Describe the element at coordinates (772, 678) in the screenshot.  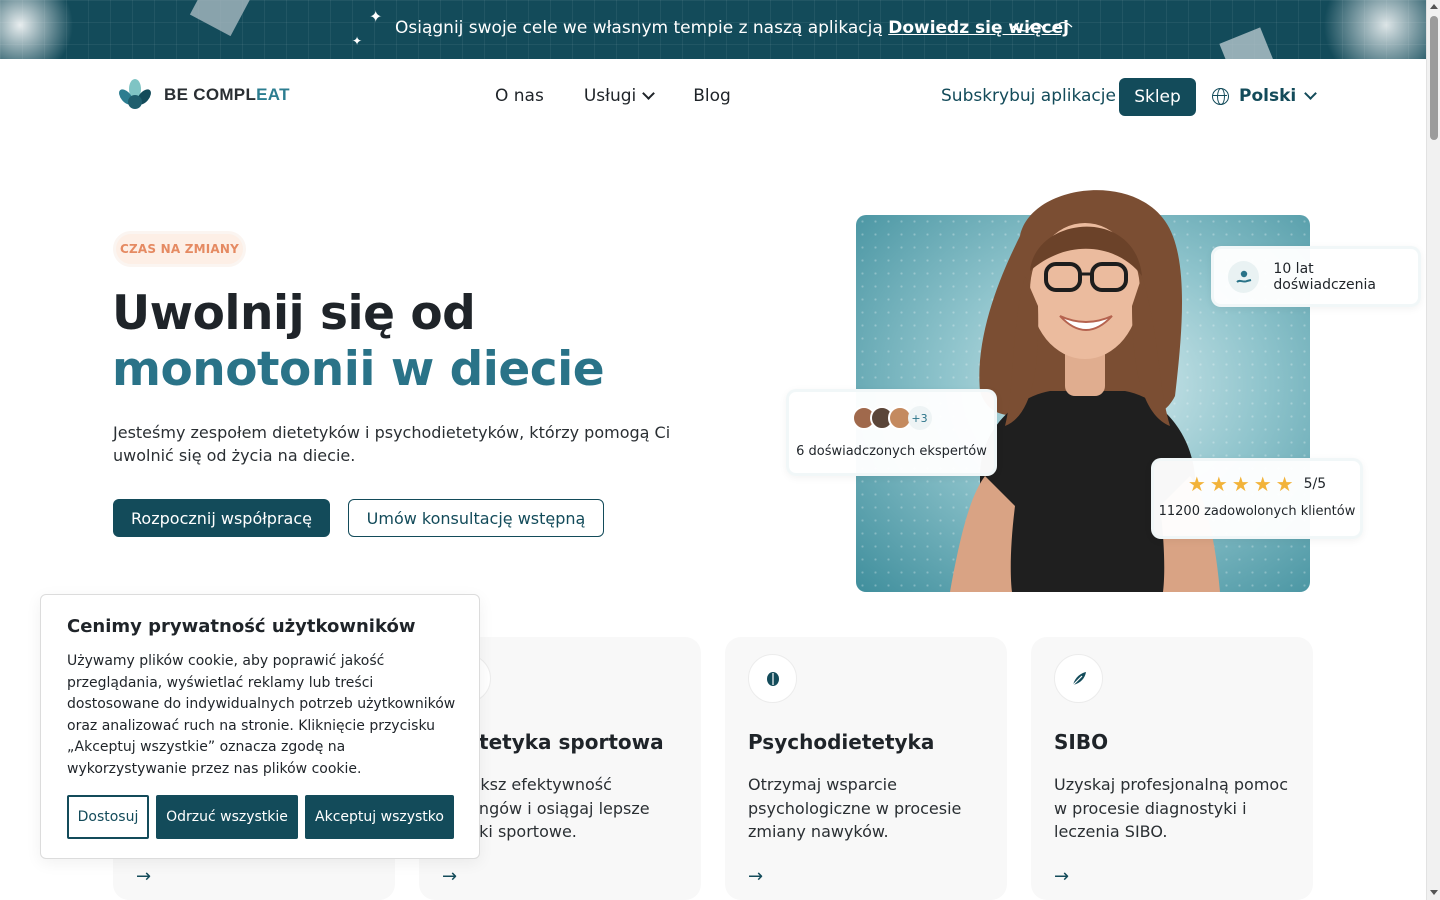
I see `brain-icon` at that location.